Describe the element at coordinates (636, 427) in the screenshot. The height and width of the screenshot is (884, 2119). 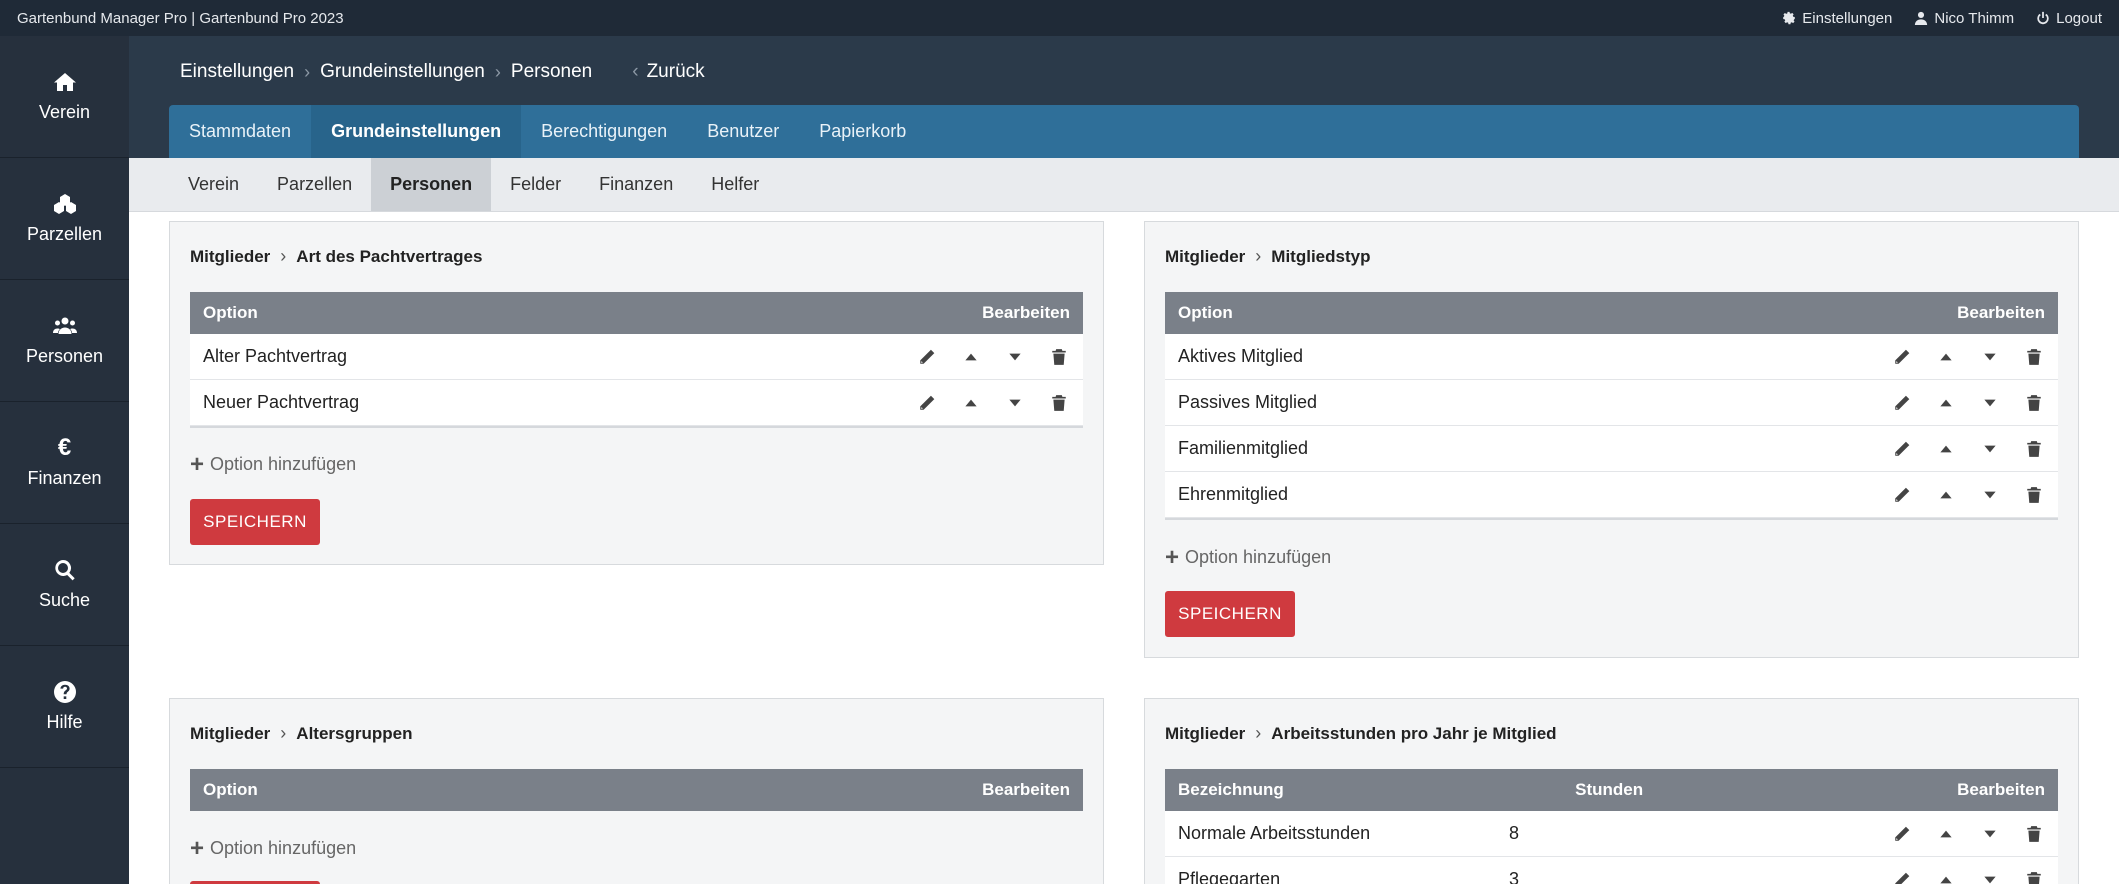
I see `table-divider` at that location.